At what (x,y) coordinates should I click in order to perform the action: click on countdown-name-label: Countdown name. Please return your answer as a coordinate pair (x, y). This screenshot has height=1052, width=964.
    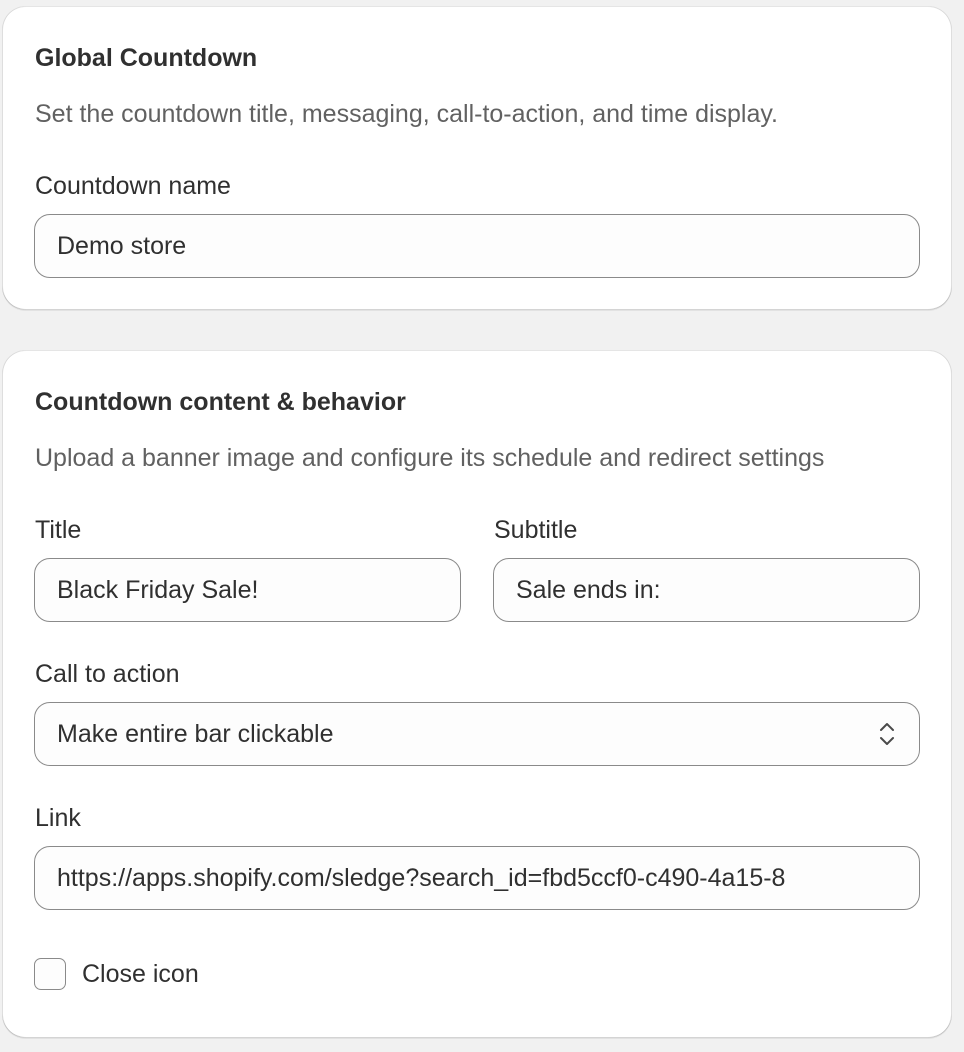
    Looking at the image, I should click on (133, 186).